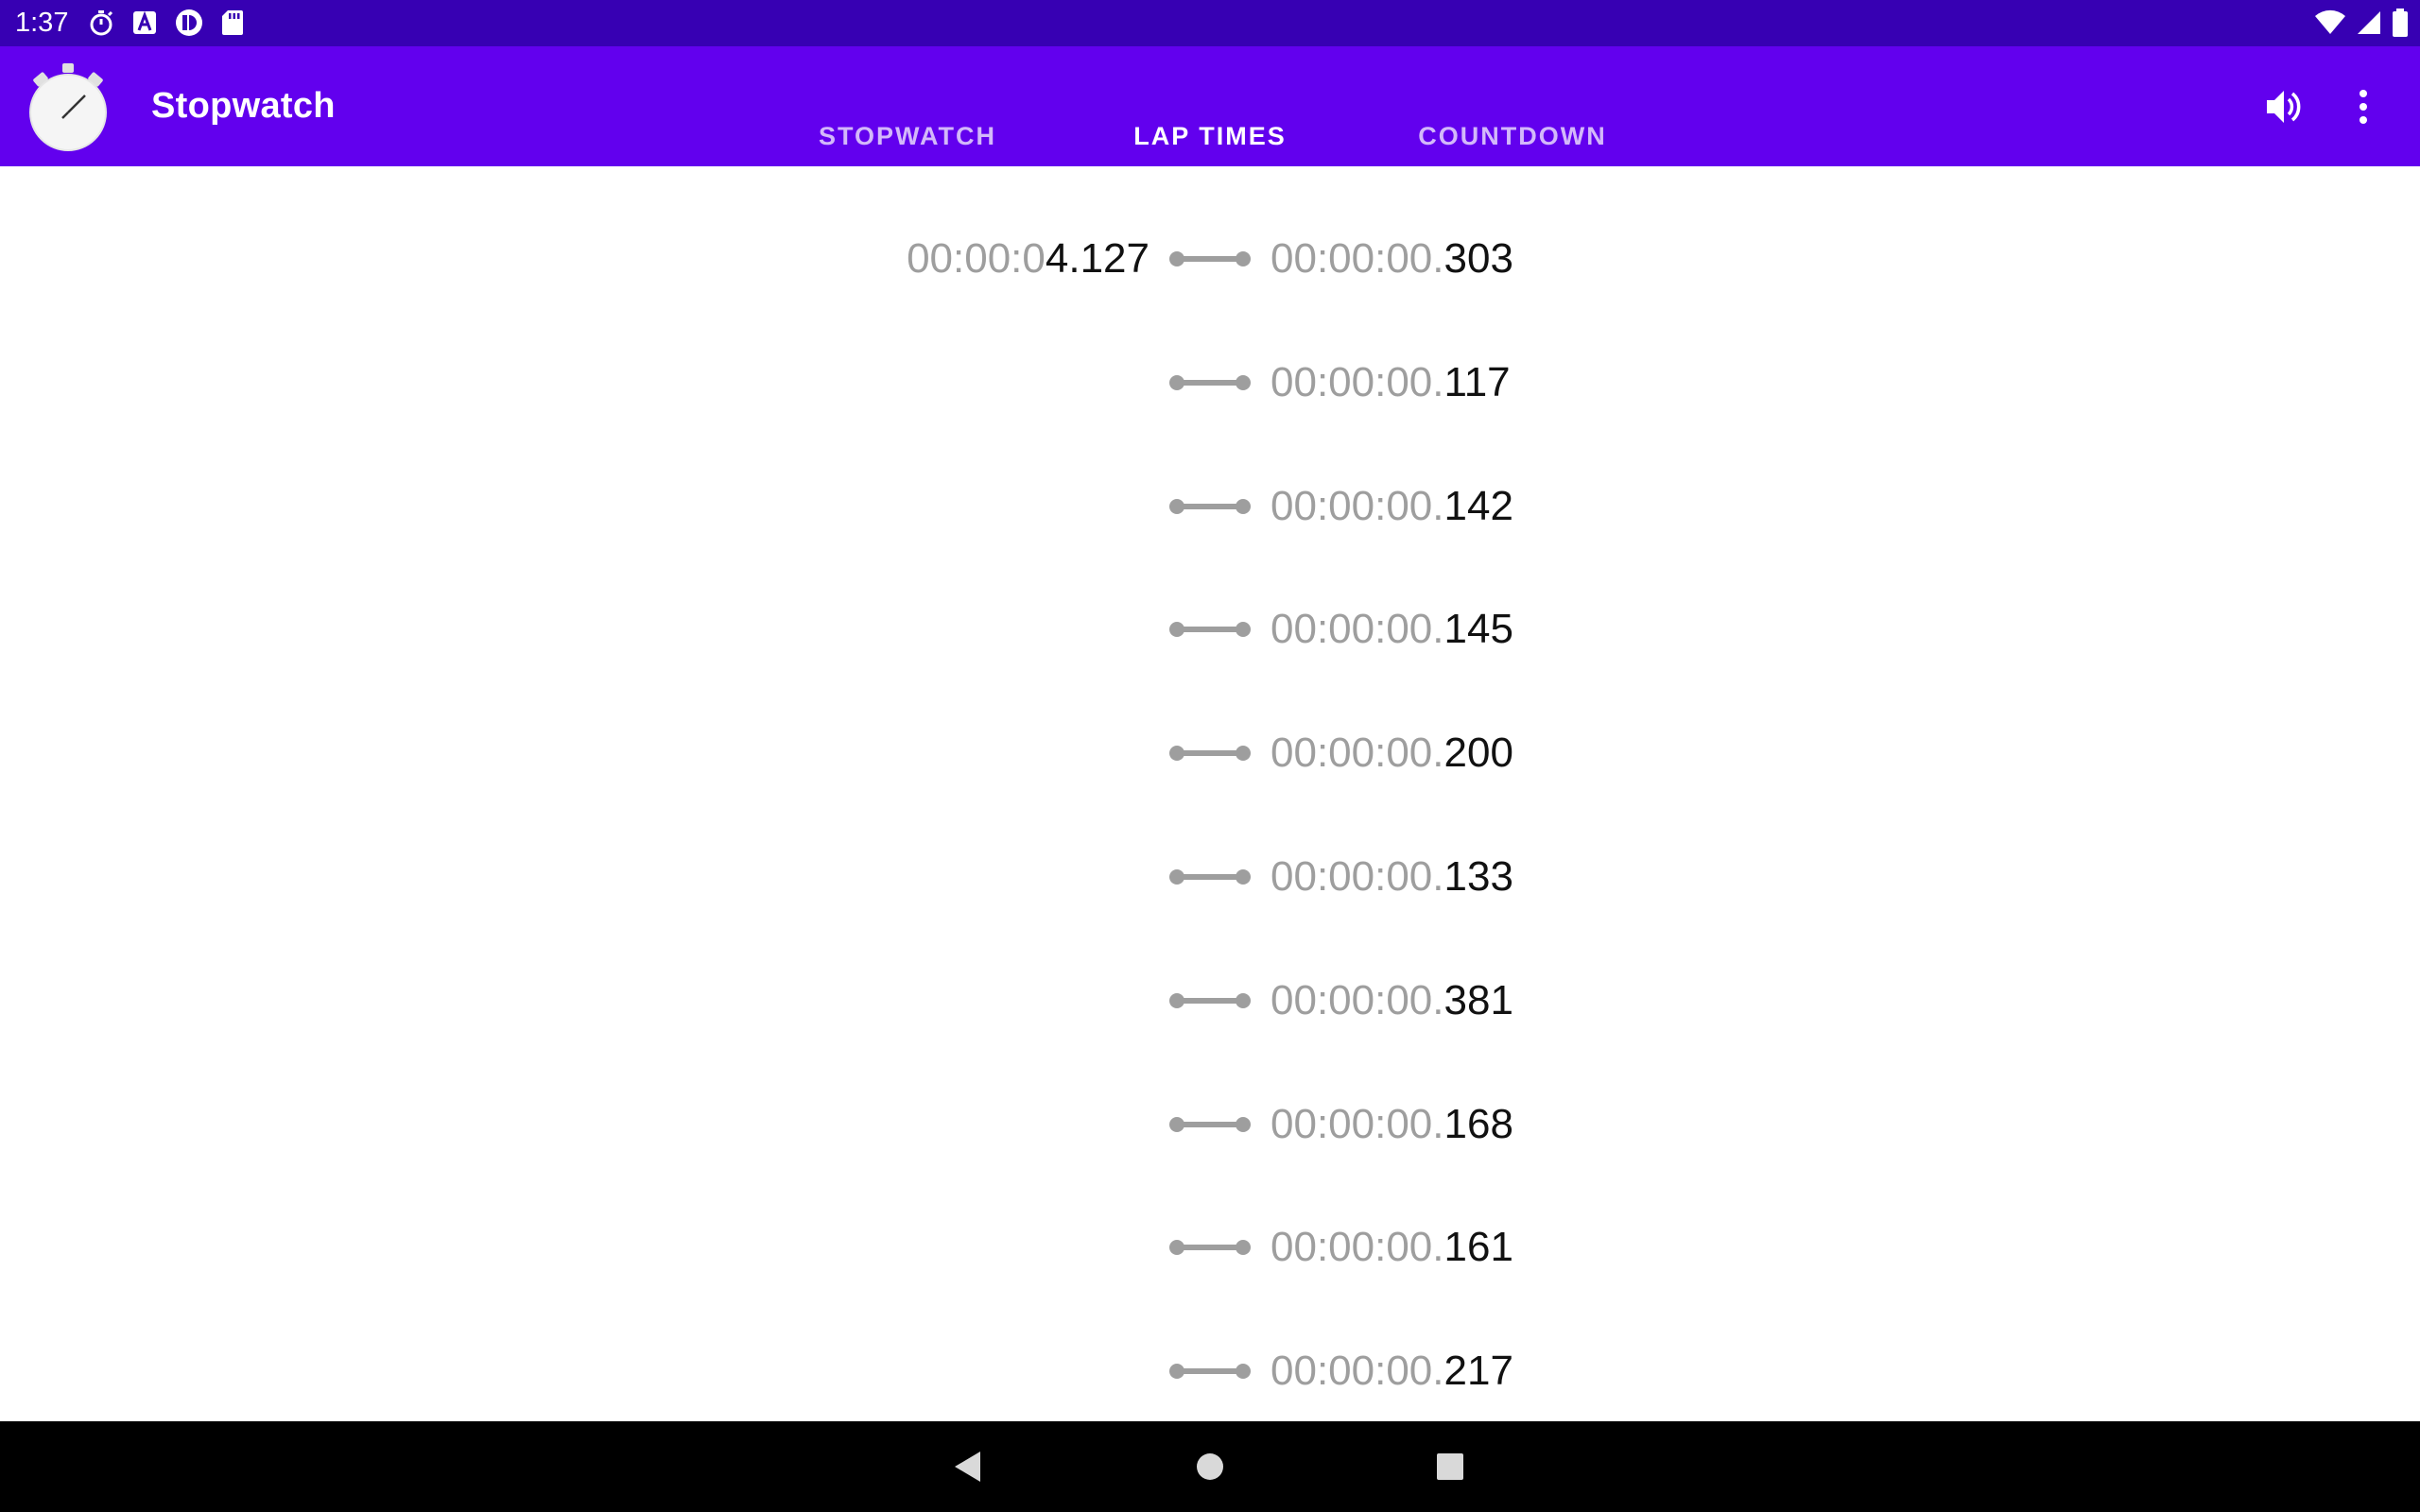 Image resolution: width=2420 pixels, height=1512 pixels. I want to click on status-system-icons, so click(2361, 23).